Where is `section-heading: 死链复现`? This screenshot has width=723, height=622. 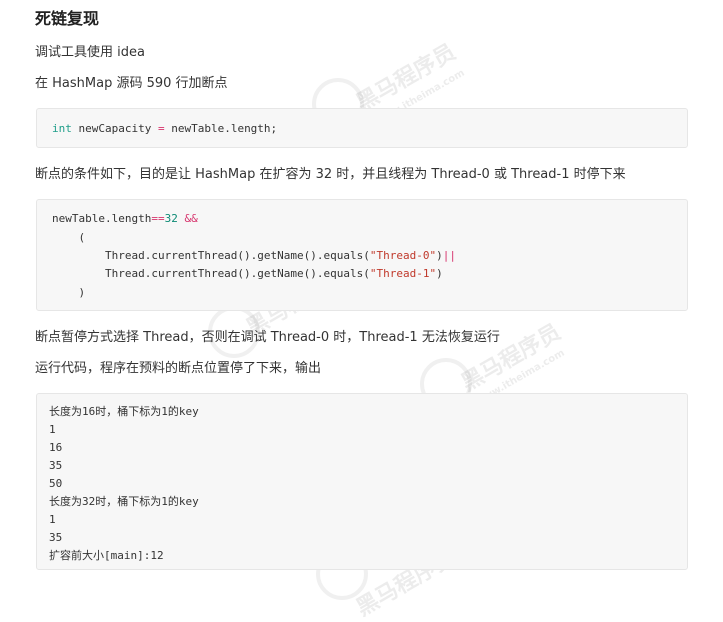 section-heading: 死链复现 is located at coordinates (67, 18).